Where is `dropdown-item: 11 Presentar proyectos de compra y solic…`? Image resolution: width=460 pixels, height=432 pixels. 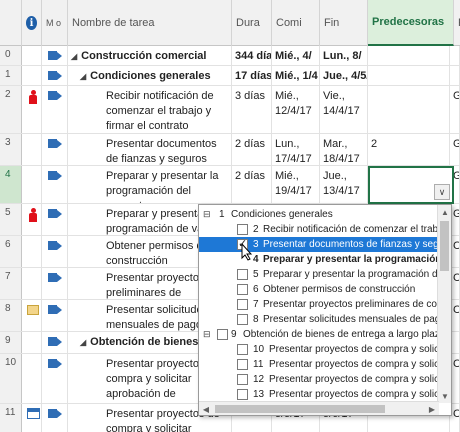 dropdown-item: 11 Presentar proyectos de compra y solic… is located at coordinates (318, 364).